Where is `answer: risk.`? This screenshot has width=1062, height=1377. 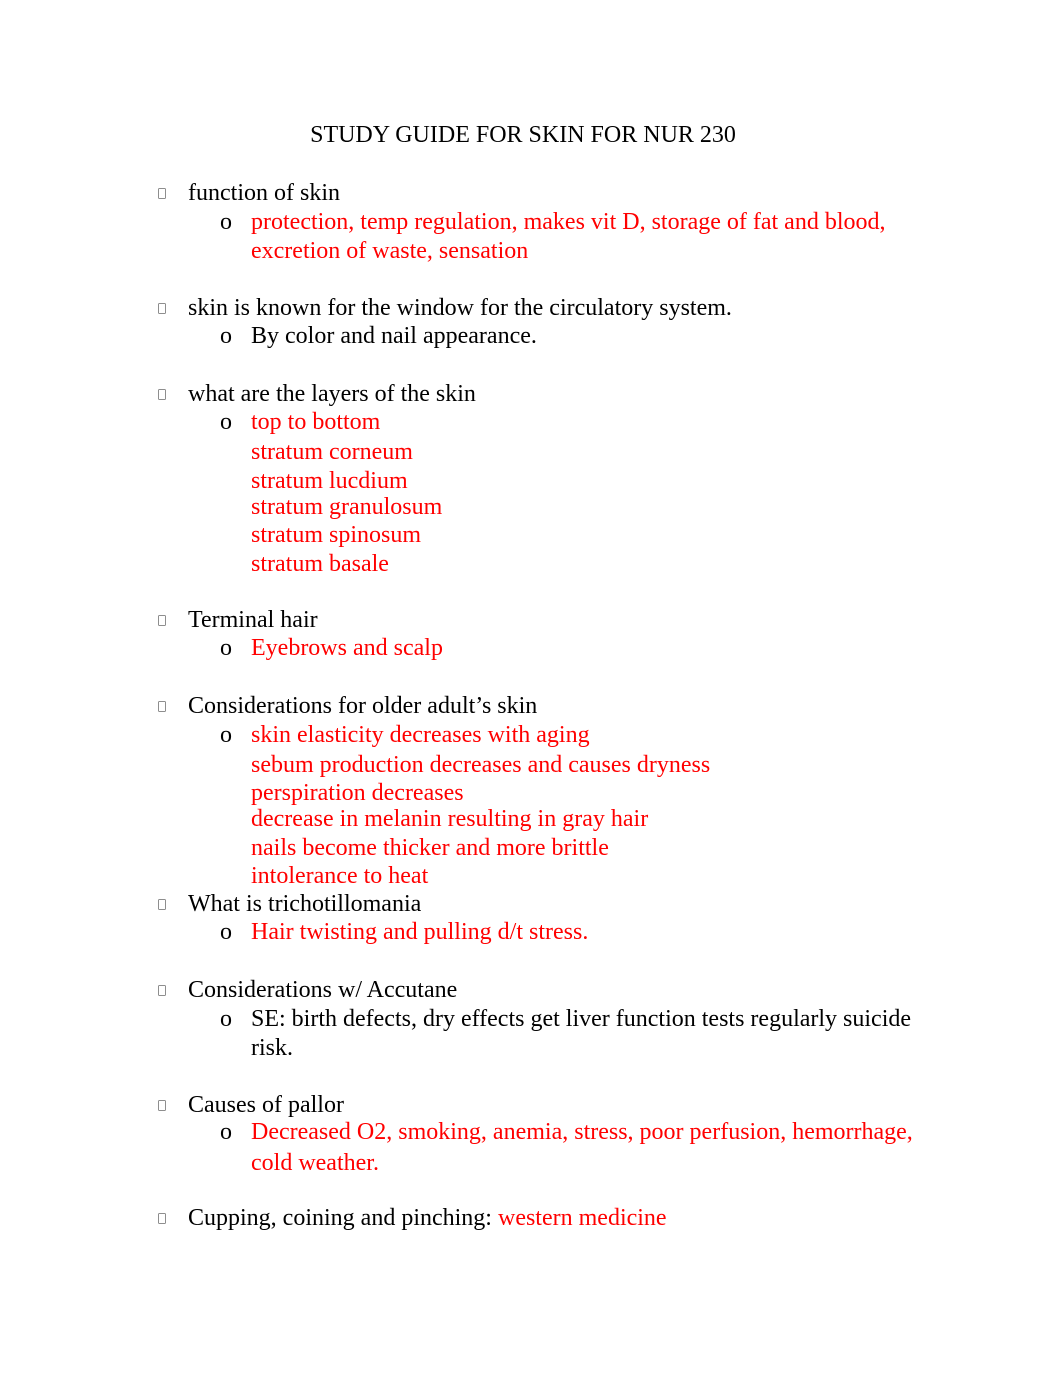
answer: risk. is located at coordinates (272, 1048).